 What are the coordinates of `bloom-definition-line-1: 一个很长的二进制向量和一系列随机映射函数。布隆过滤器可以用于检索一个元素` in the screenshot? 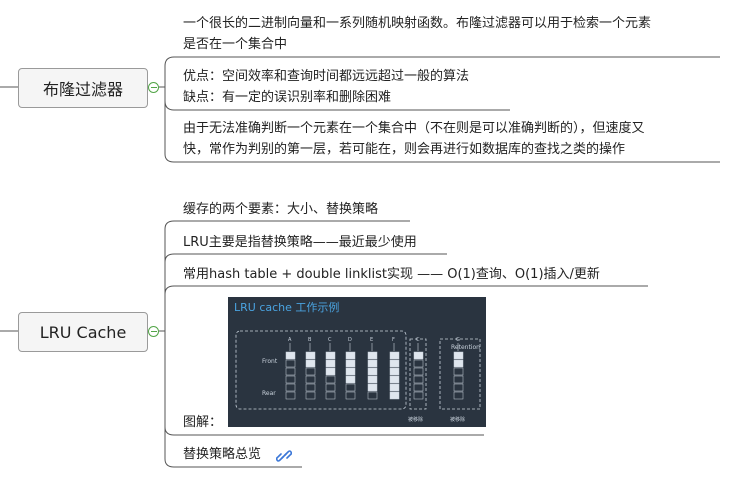 It's located at (417, 23).